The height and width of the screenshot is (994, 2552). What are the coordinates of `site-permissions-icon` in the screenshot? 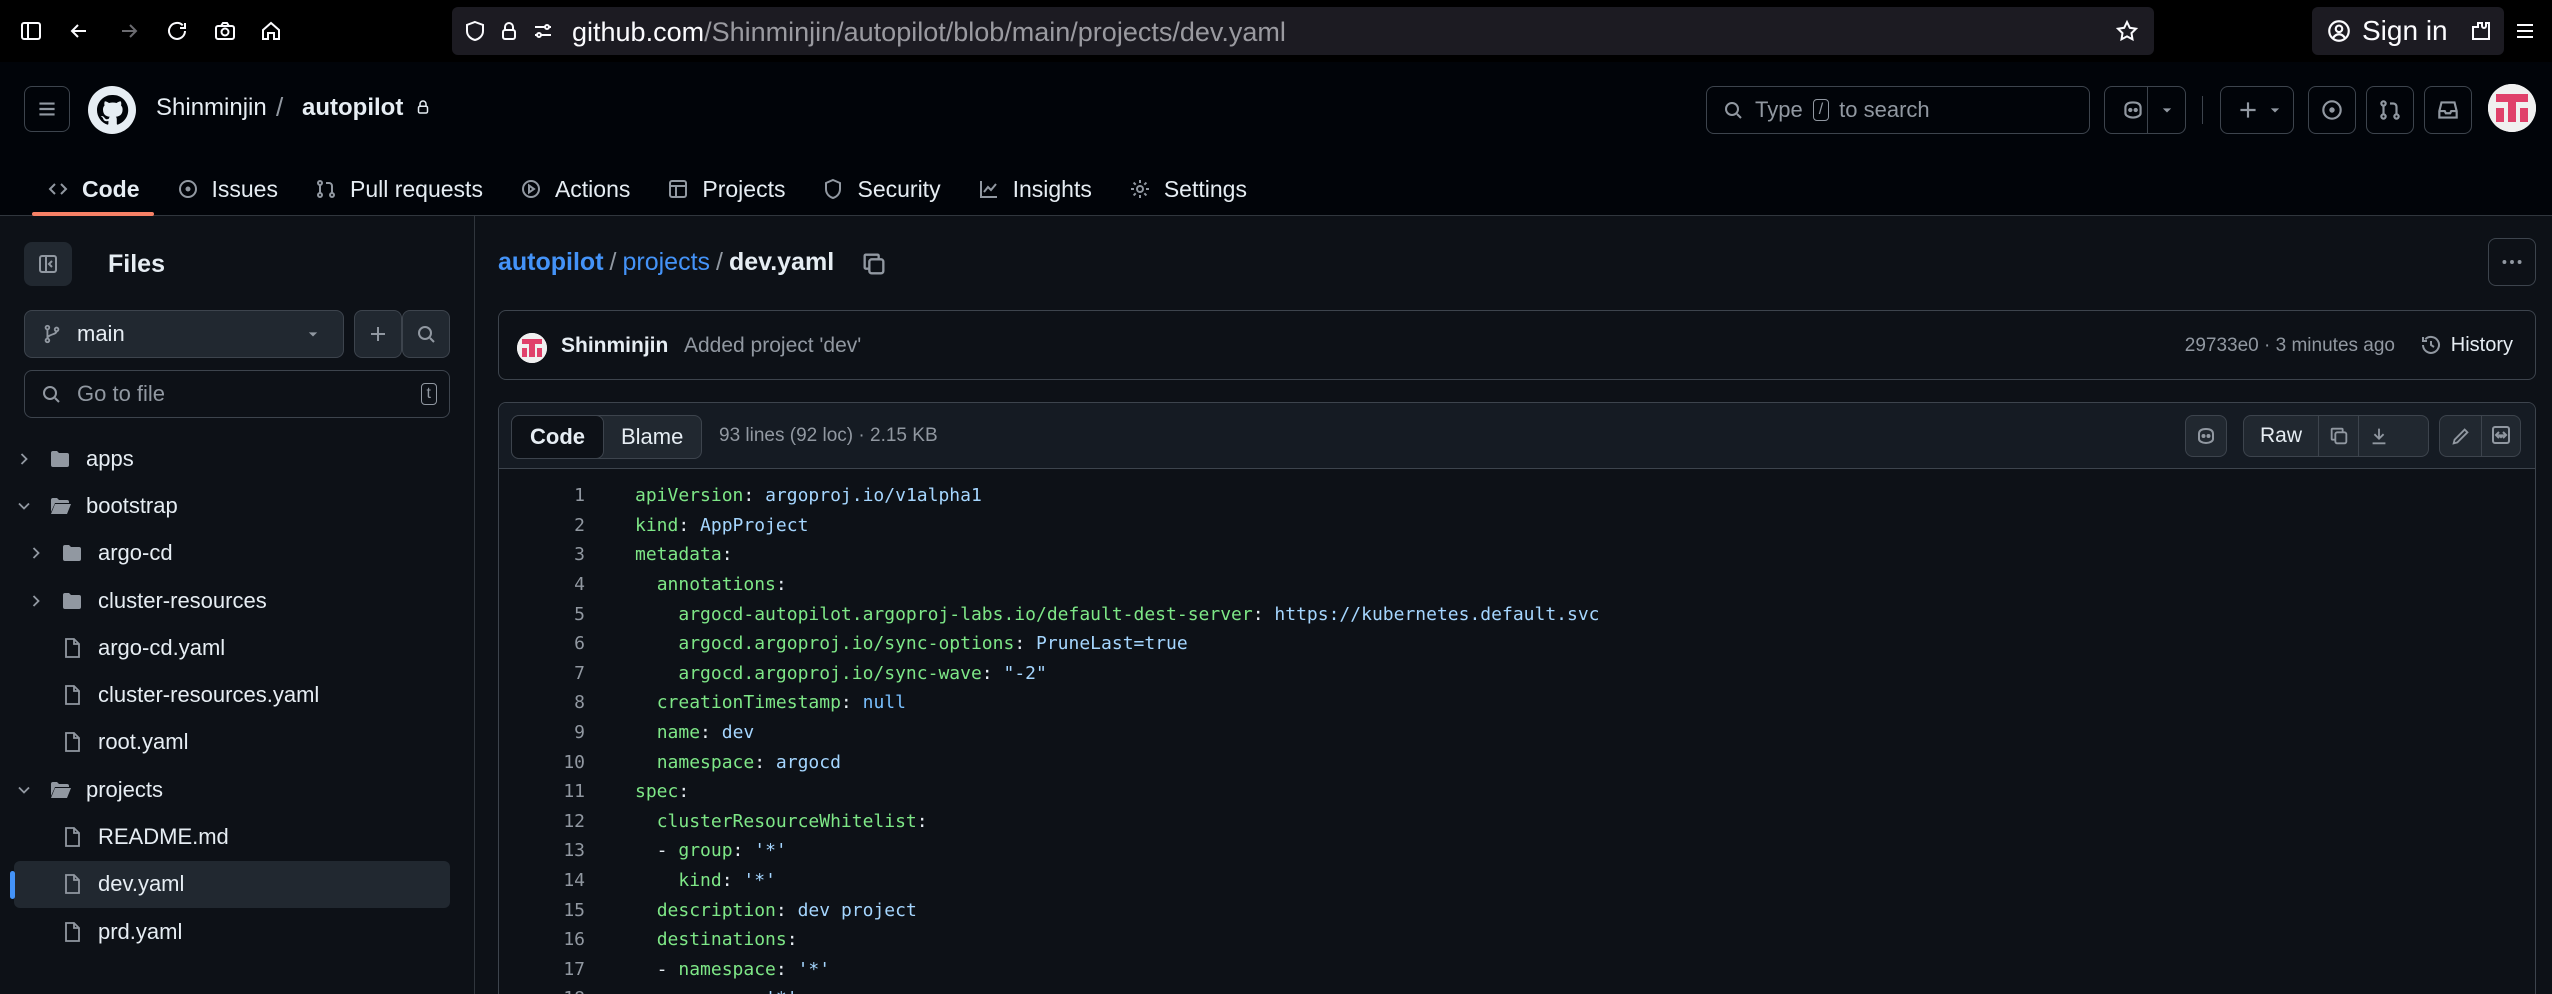 It's located at (543, 31).